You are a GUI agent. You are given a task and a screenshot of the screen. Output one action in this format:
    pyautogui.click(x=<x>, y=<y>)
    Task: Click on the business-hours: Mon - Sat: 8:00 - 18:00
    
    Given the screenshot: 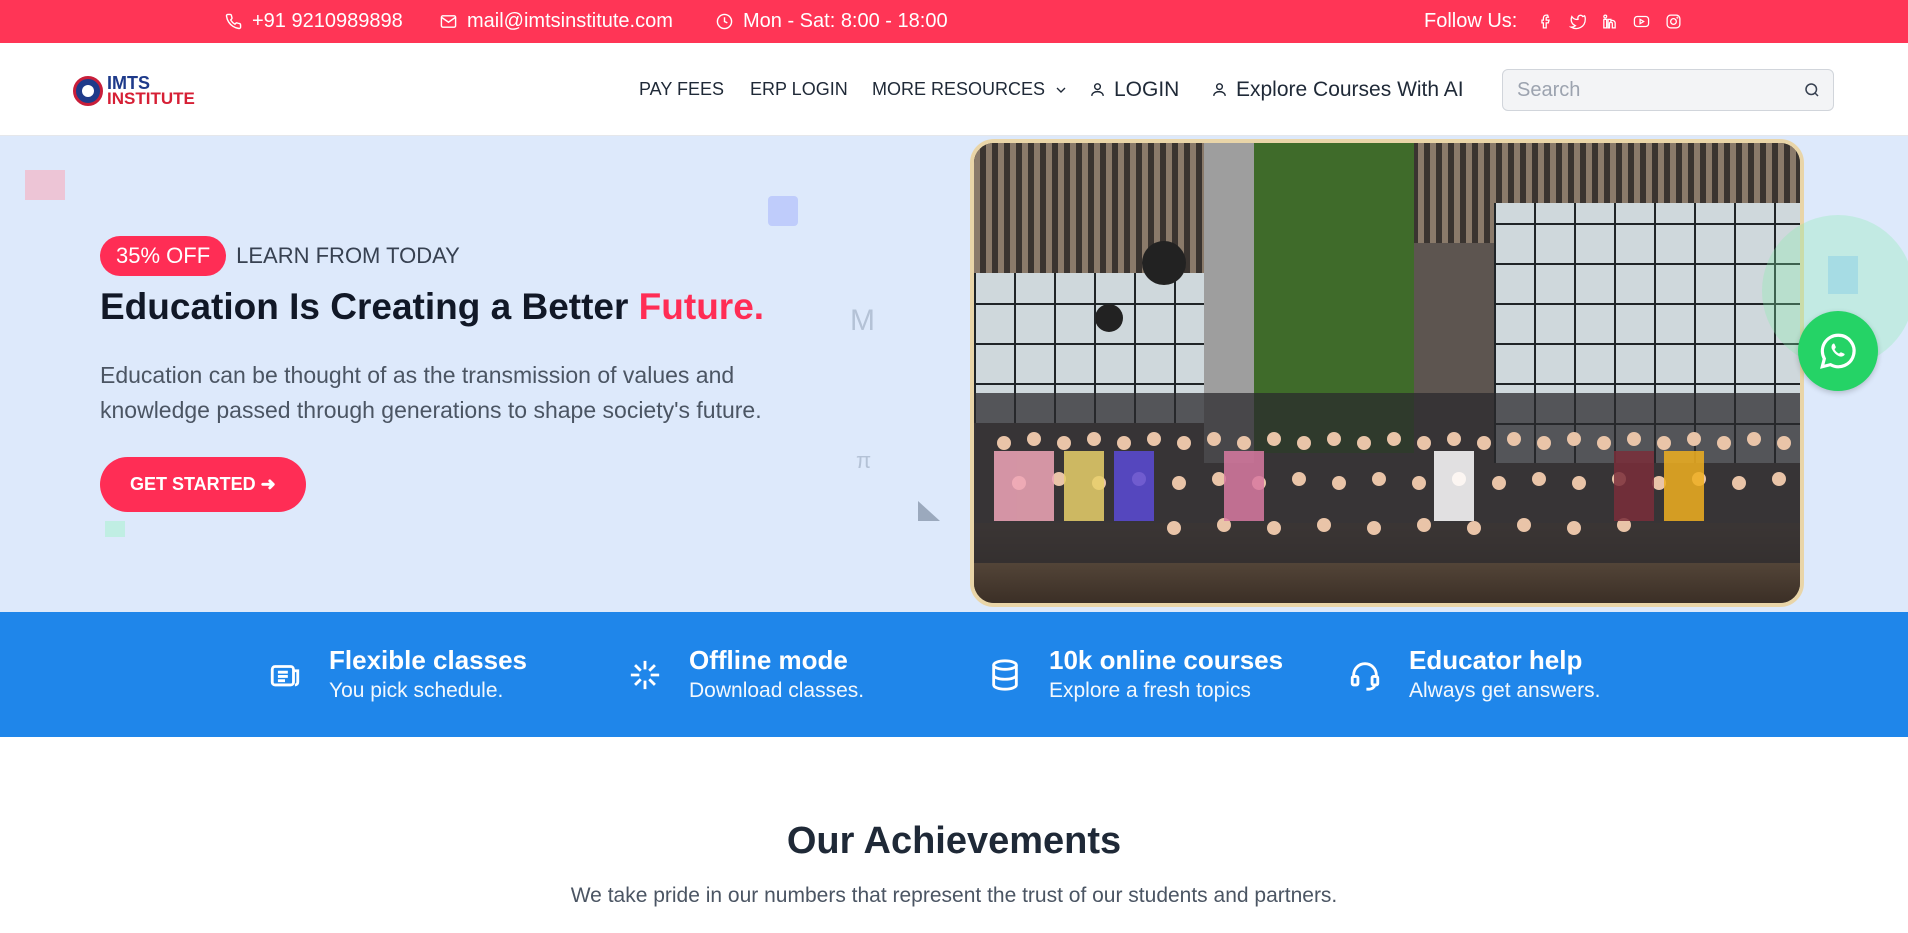 What is the action you would take?
    pyautogui.click(x=832, y=21)
    